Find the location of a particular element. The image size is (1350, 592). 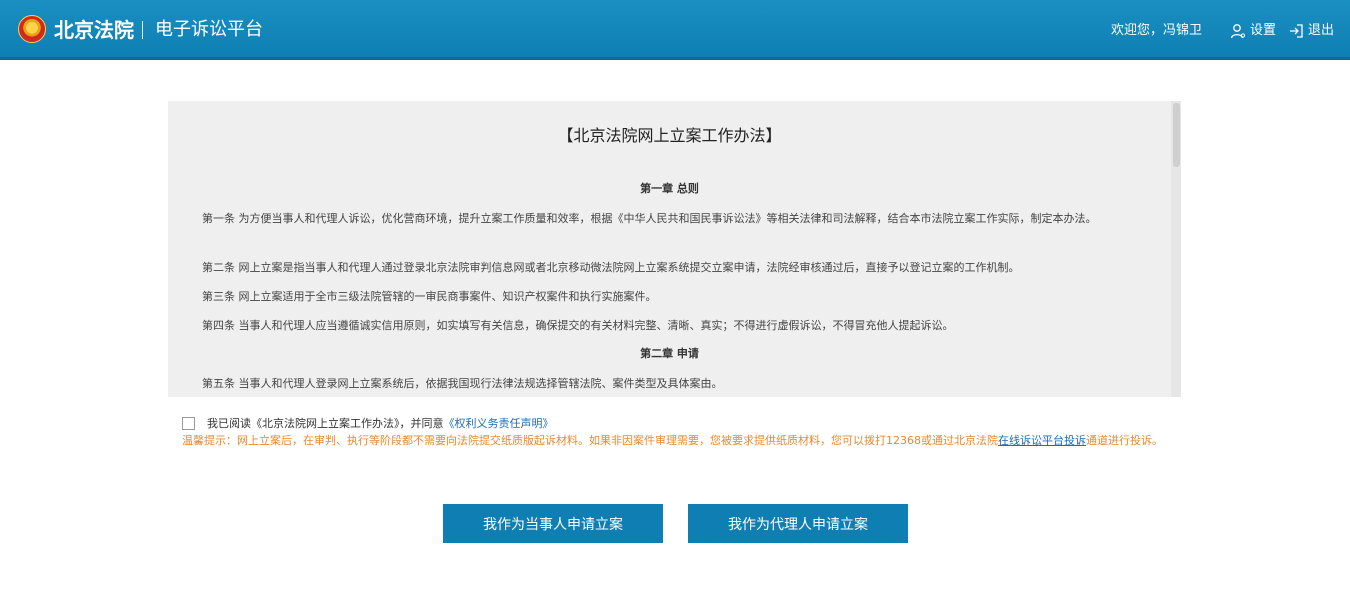

user-settings-icon is located at coordinates (1238, 31).